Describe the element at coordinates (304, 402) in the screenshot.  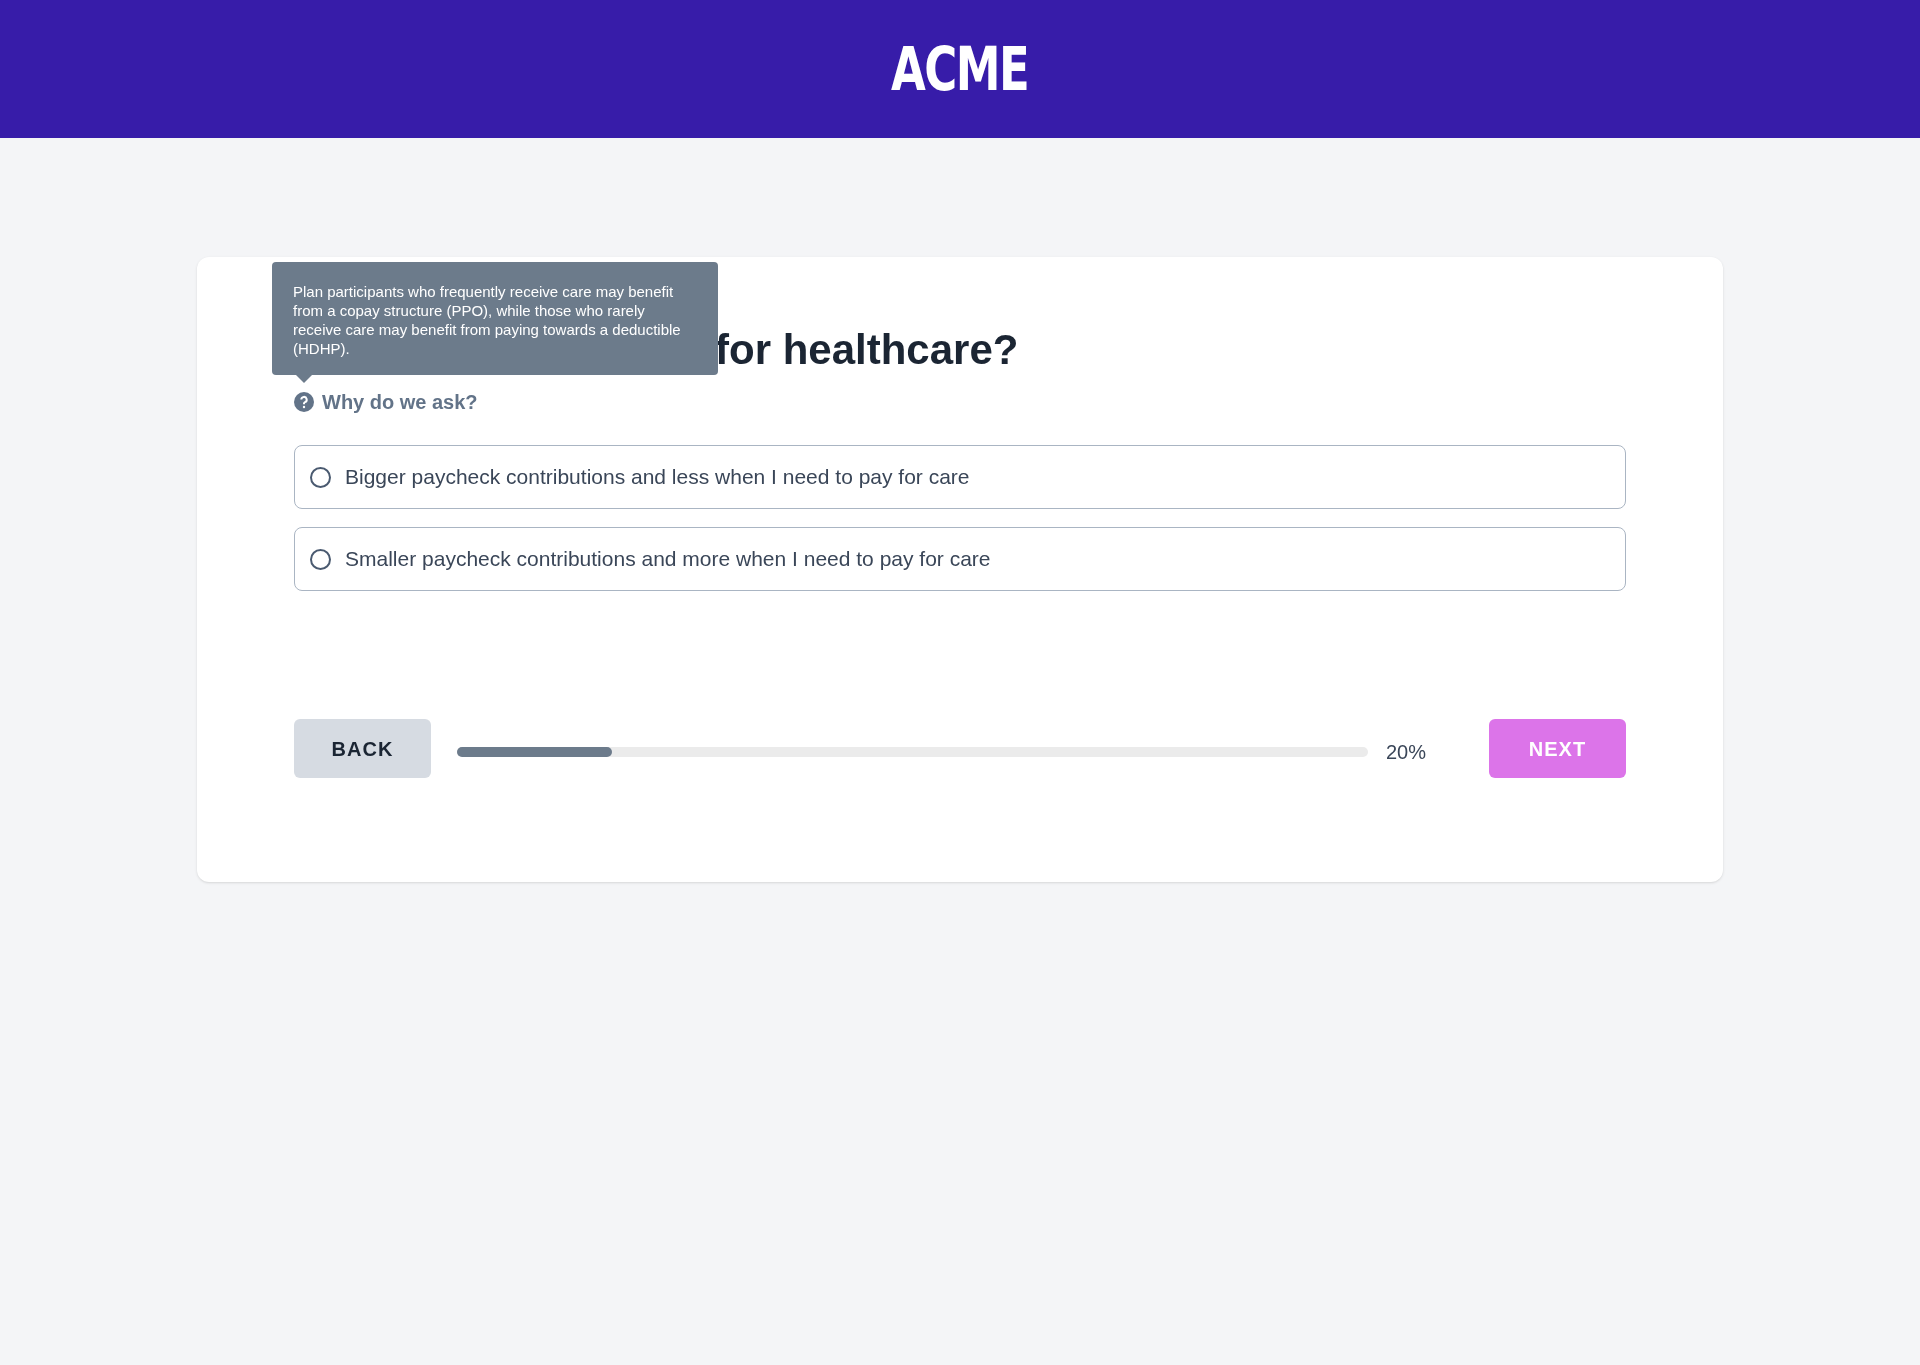
I see `help-icon` at that location.